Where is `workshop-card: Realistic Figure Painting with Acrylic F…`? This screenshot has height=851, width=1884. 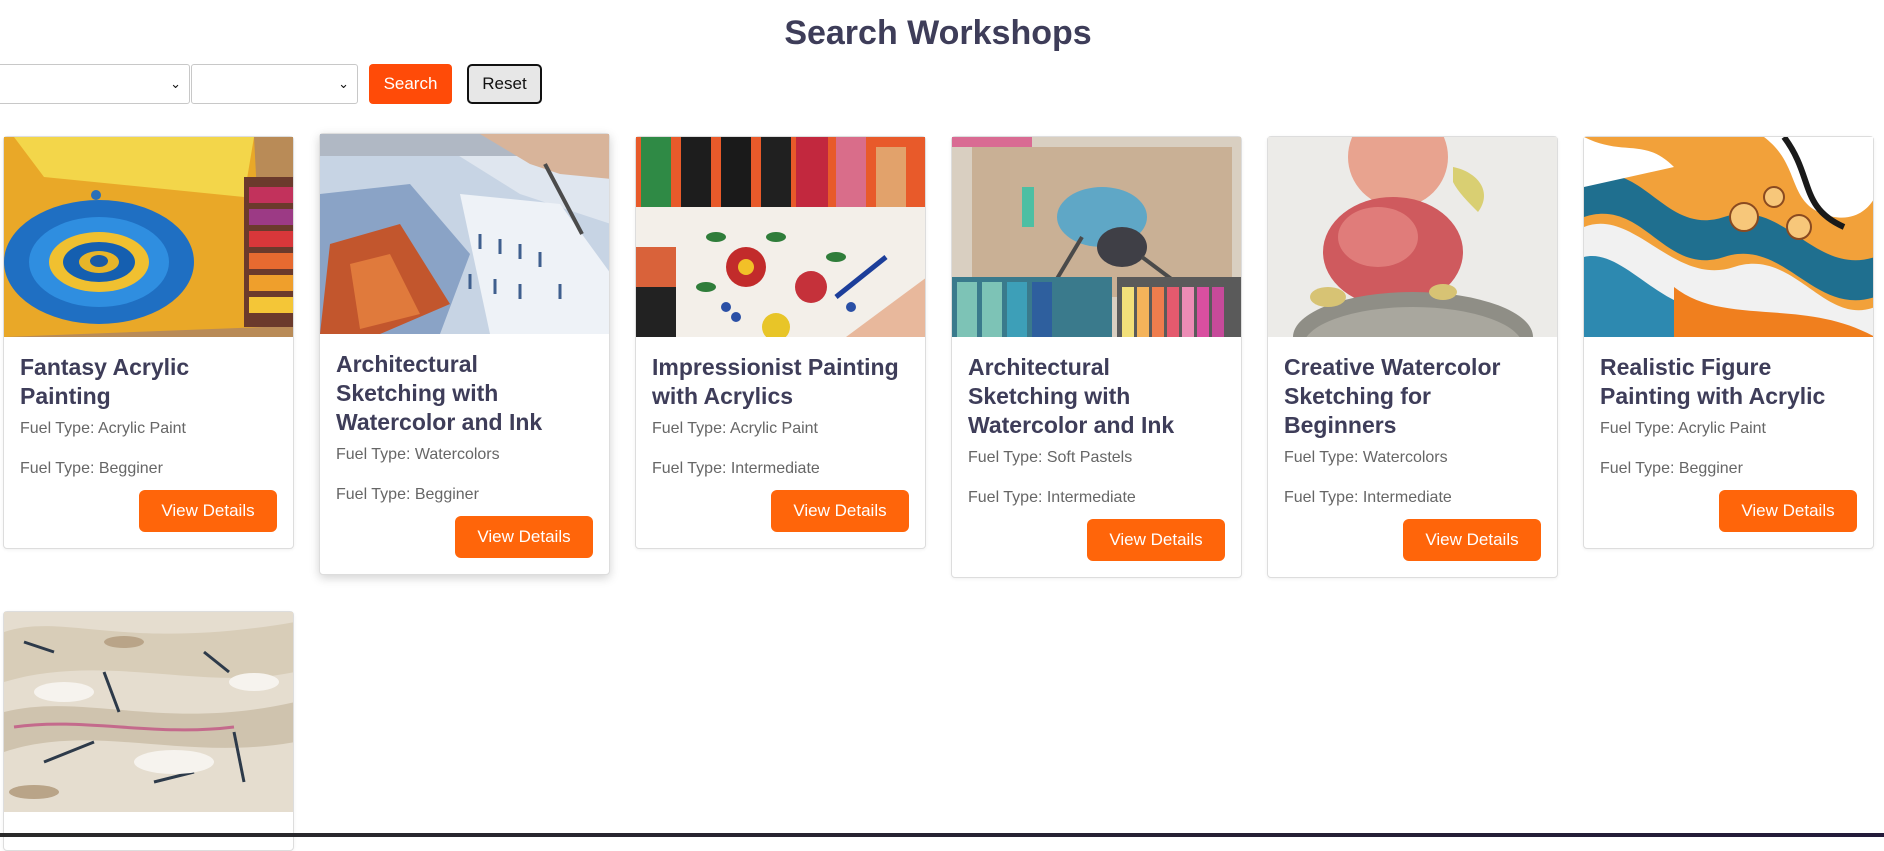 workshop-card: Realistic Figure Painting with Acrylic F… is located at coordinates (1728, 342).